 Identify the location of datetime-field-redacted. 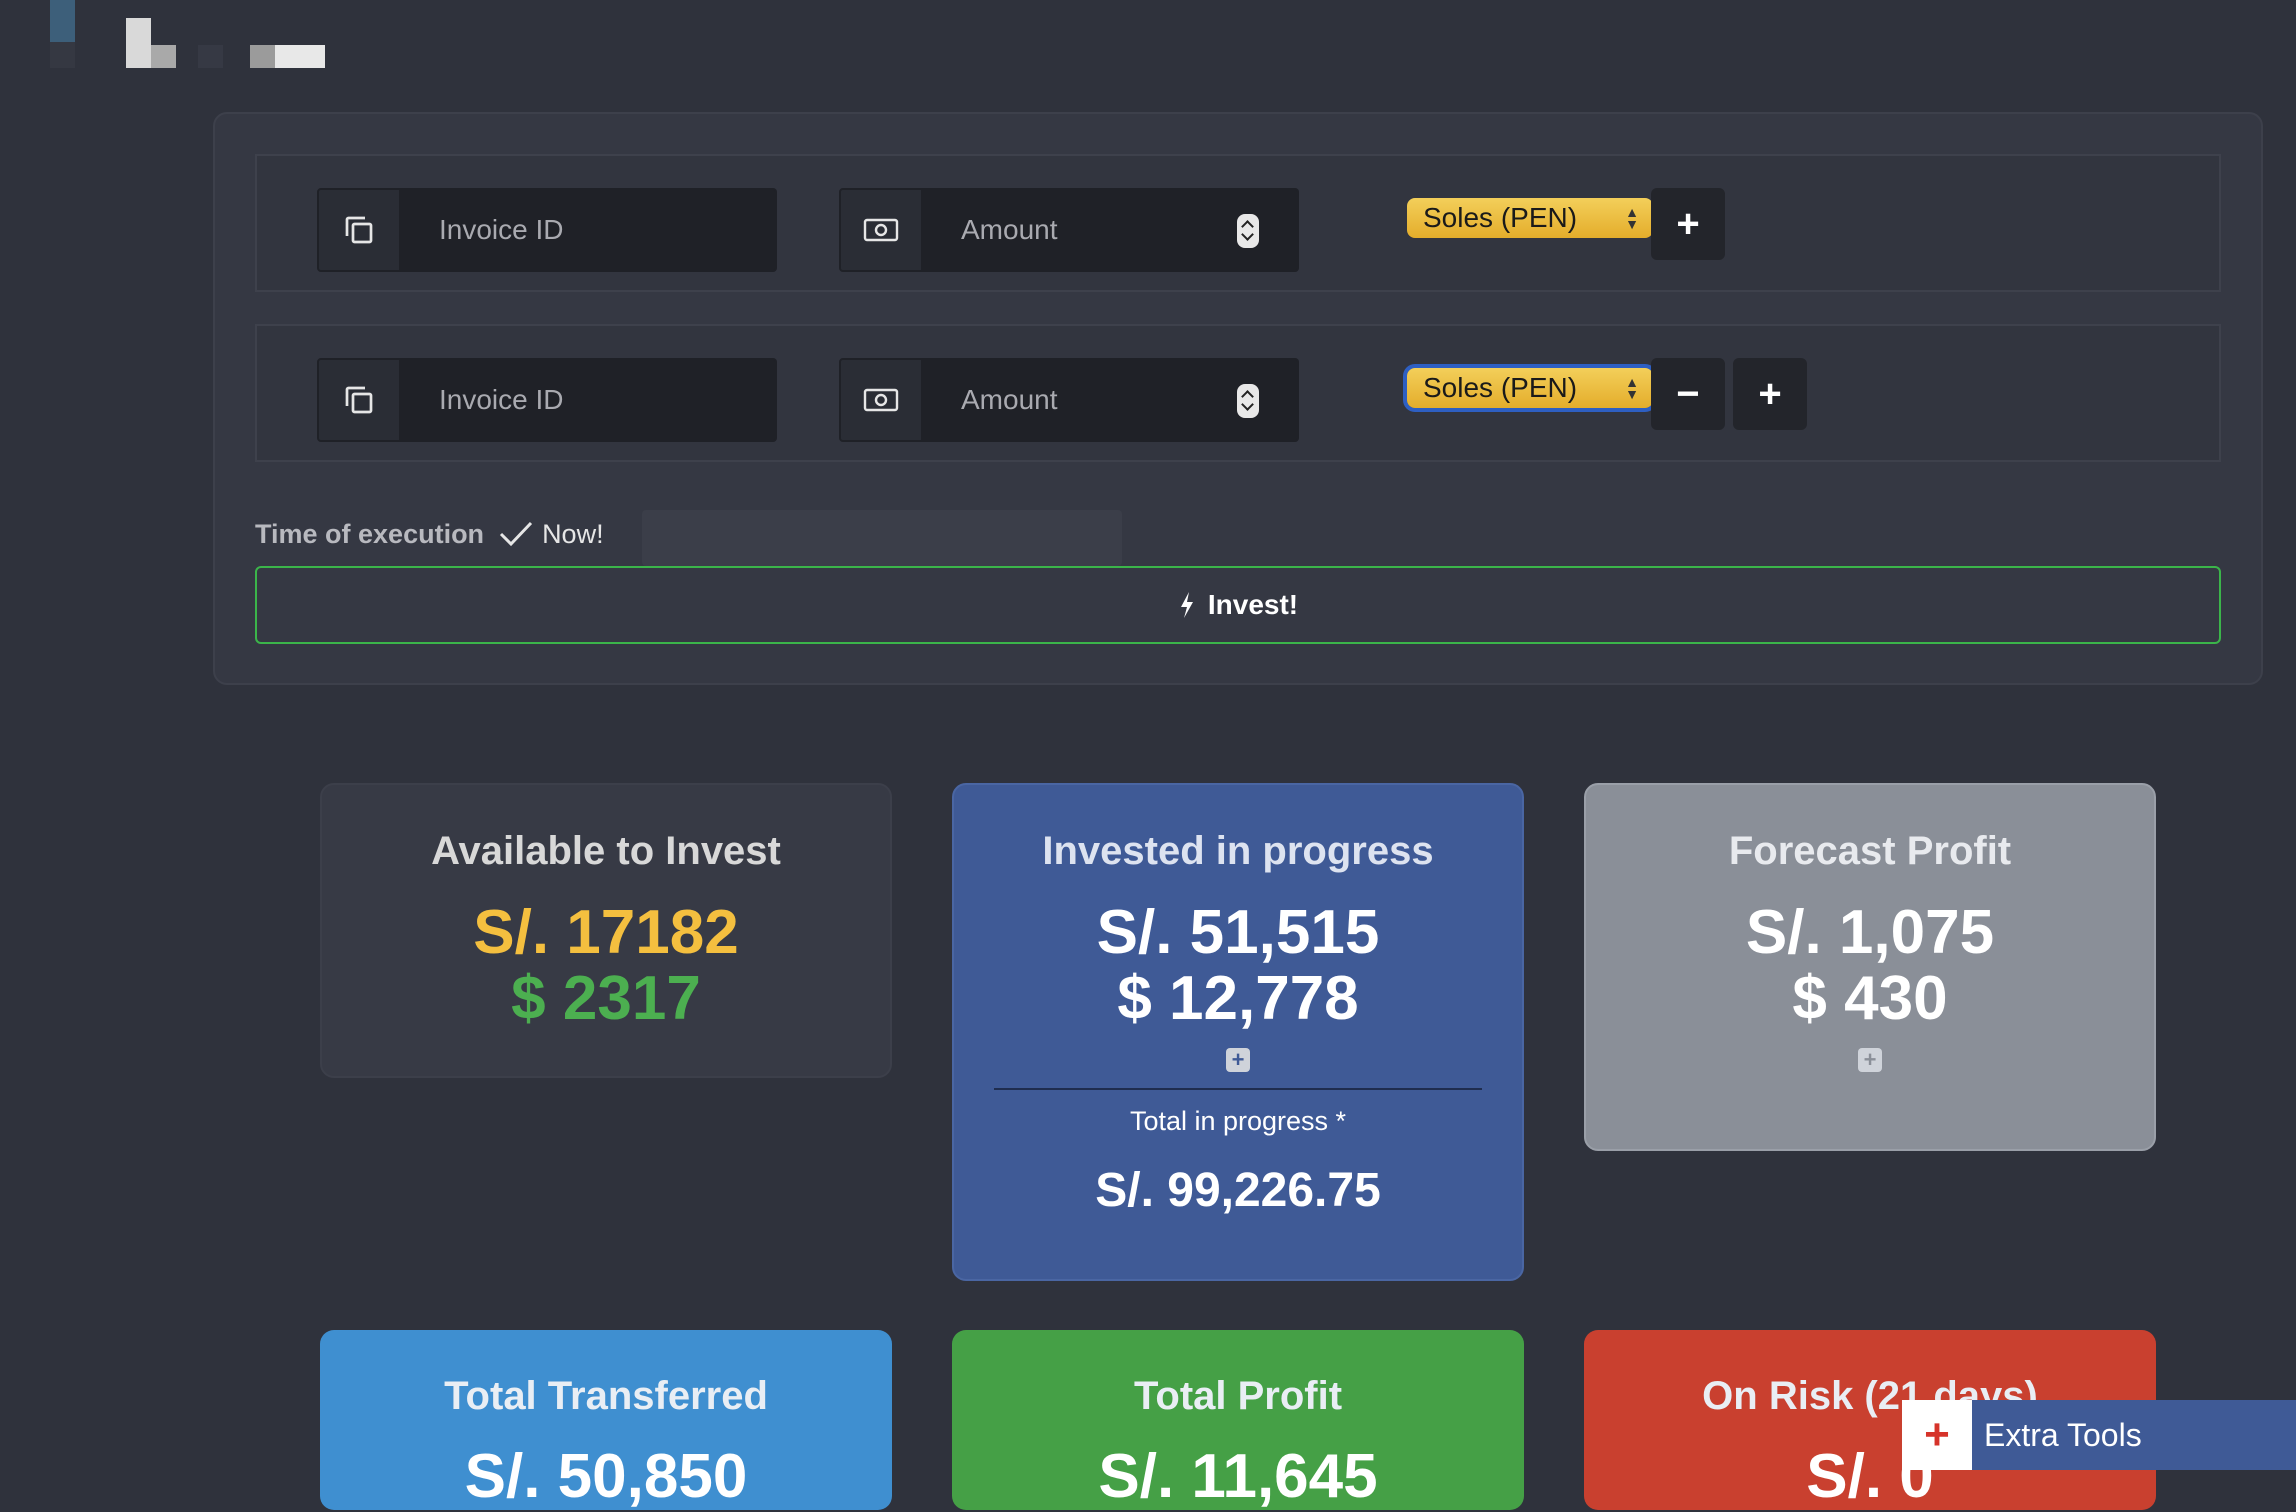
(882, 538).